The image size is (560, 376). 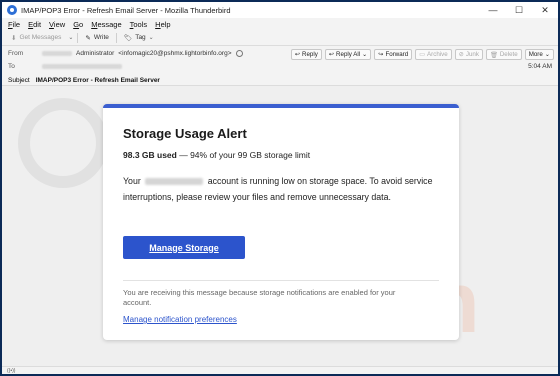 What do you see at coordinates (150, 155) in the screenshot?
I see `usage-amount: 98.3 GB used` at bounding box center [150, 155].